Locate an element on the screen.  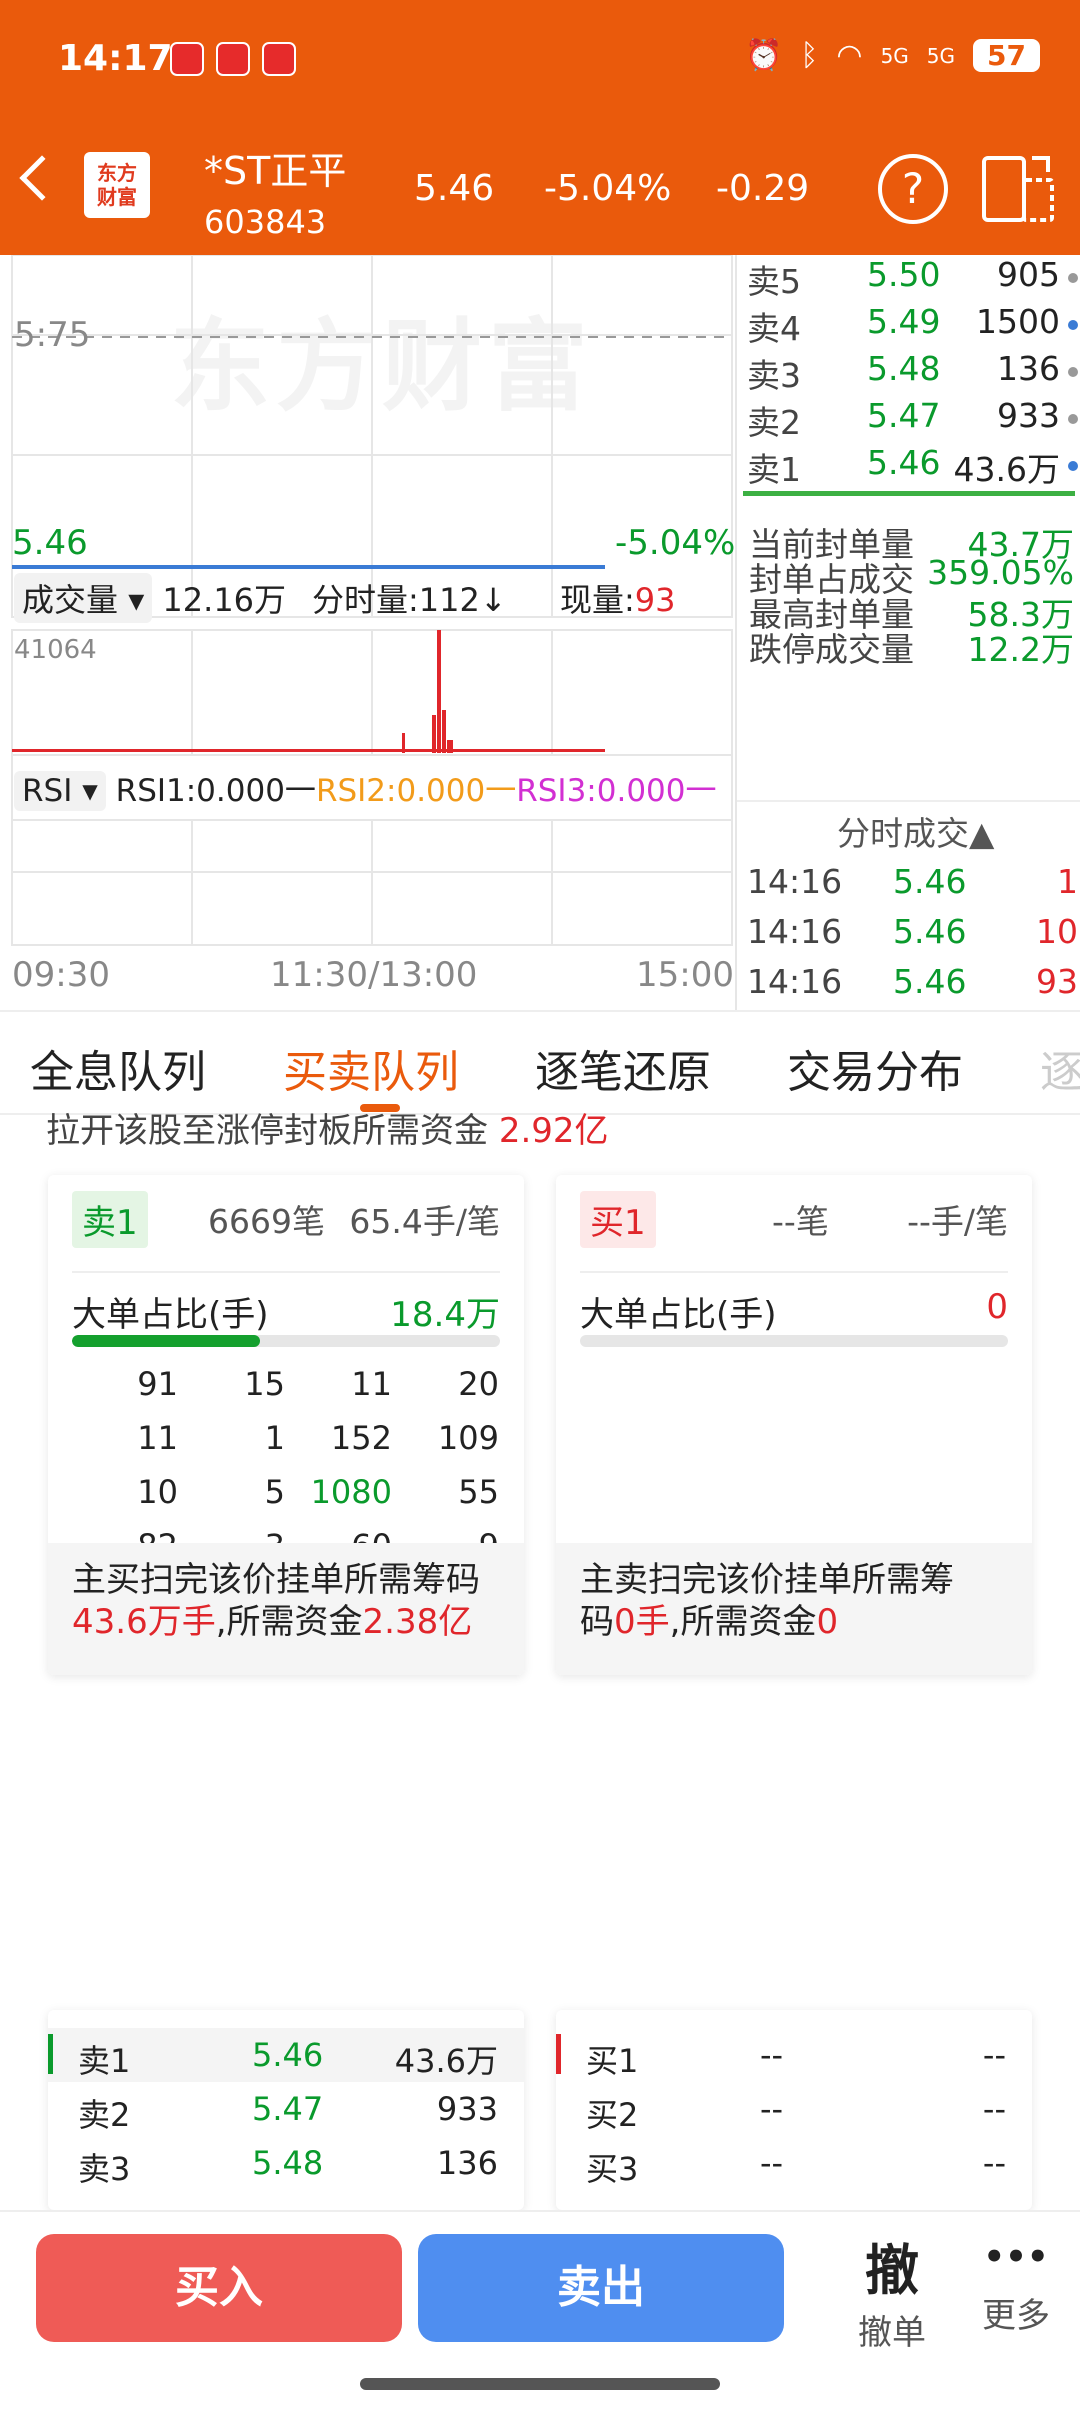
queue-order-size: 15 is located at coordinates (264, 1384).